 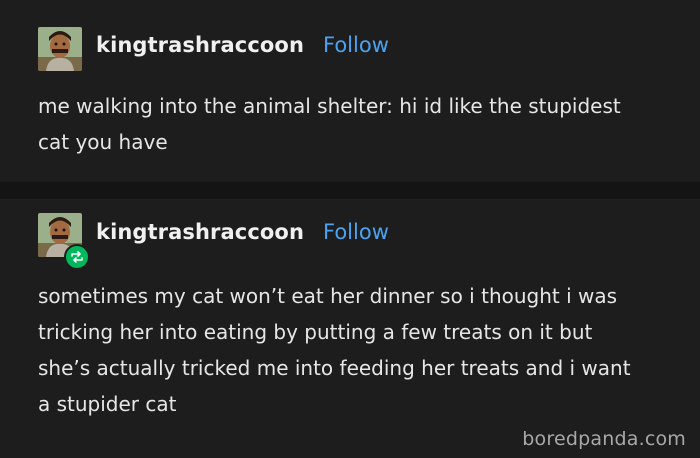 I want to click on avatar, so click(x=60, y=49).